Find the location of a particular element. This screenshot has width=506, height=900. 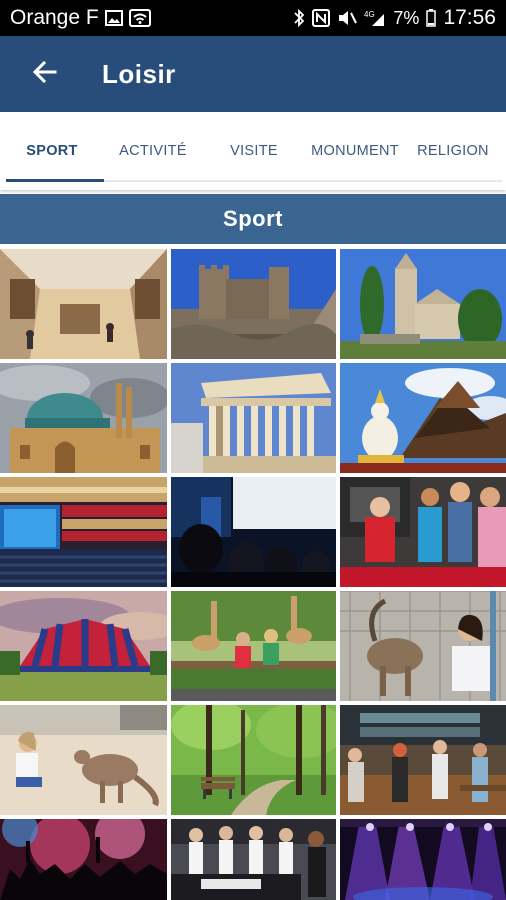

back-button is located at coordinates (45, 74).